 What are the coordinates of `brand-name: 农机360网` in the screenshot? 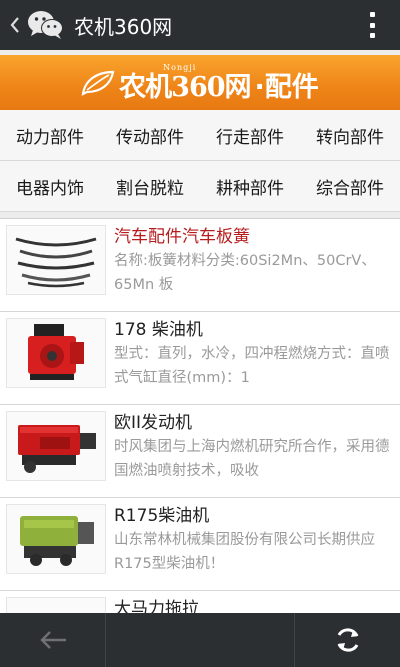 It's located at (185, 87).